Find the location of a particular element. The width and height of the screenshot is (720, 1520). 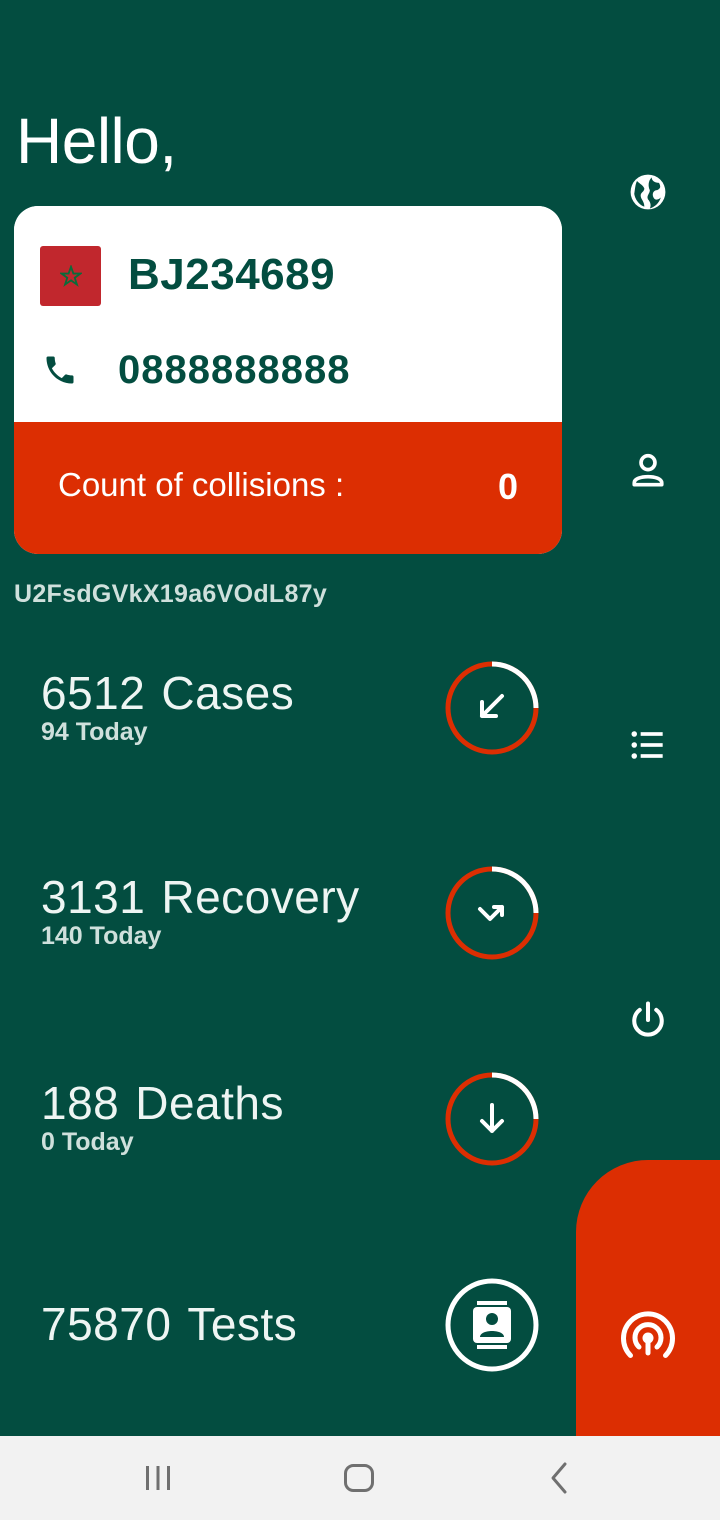

device-token: U2FsdGVkX19a6VOdL87y is located at coordinates (171, 594).